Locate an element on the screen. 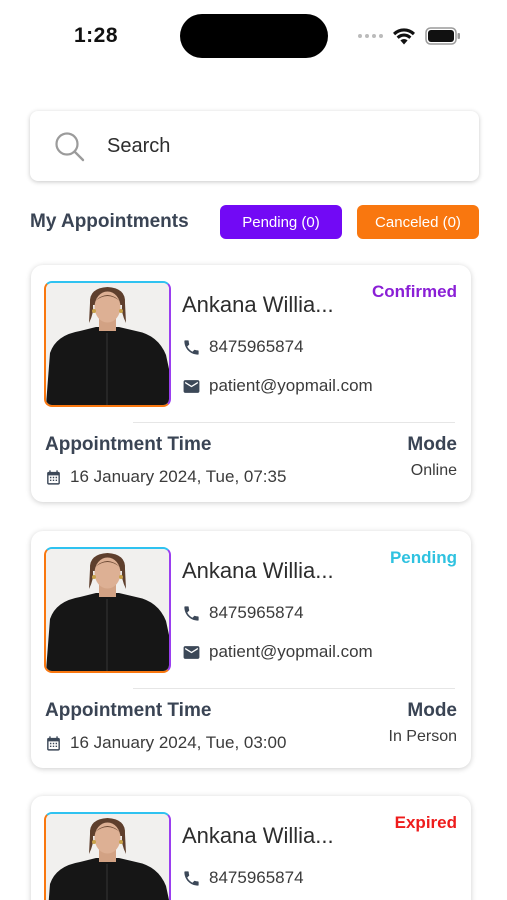  search-placeholder: Search is located at coordinates (139, 146).